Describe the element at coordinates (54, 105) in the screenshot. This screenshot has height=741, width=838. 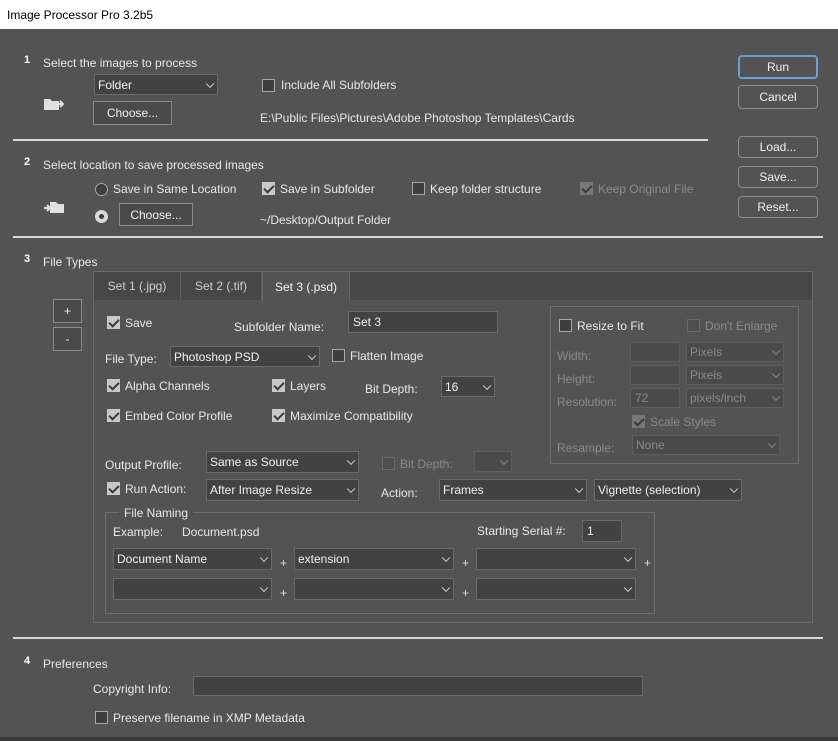
I see `folder-import-icon` at that location.